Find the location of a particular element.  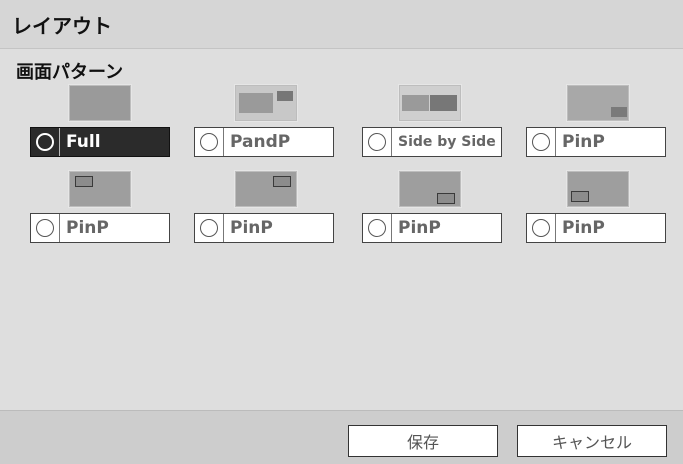

side-by-side-thumbnail is located at coordinates (430, 103).